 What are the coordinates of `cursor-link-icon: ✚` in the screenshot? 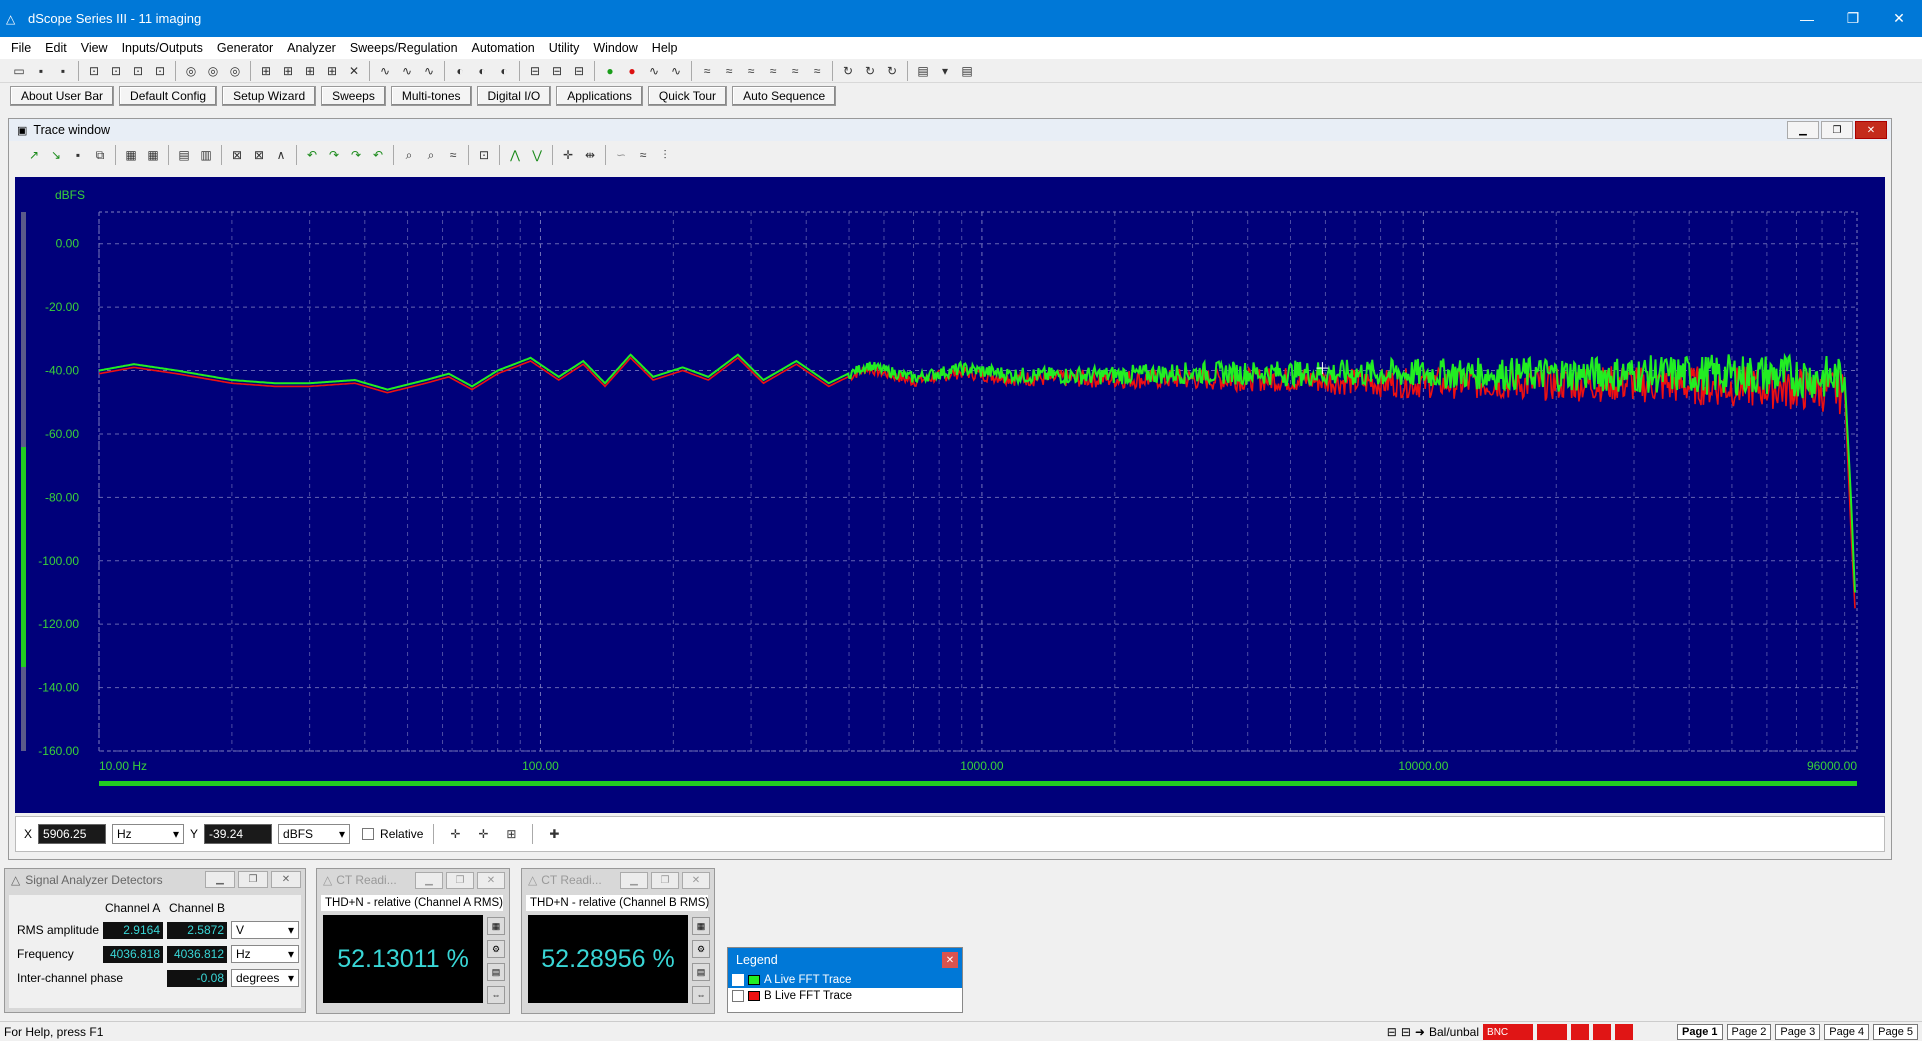 It's located at (554, 834).